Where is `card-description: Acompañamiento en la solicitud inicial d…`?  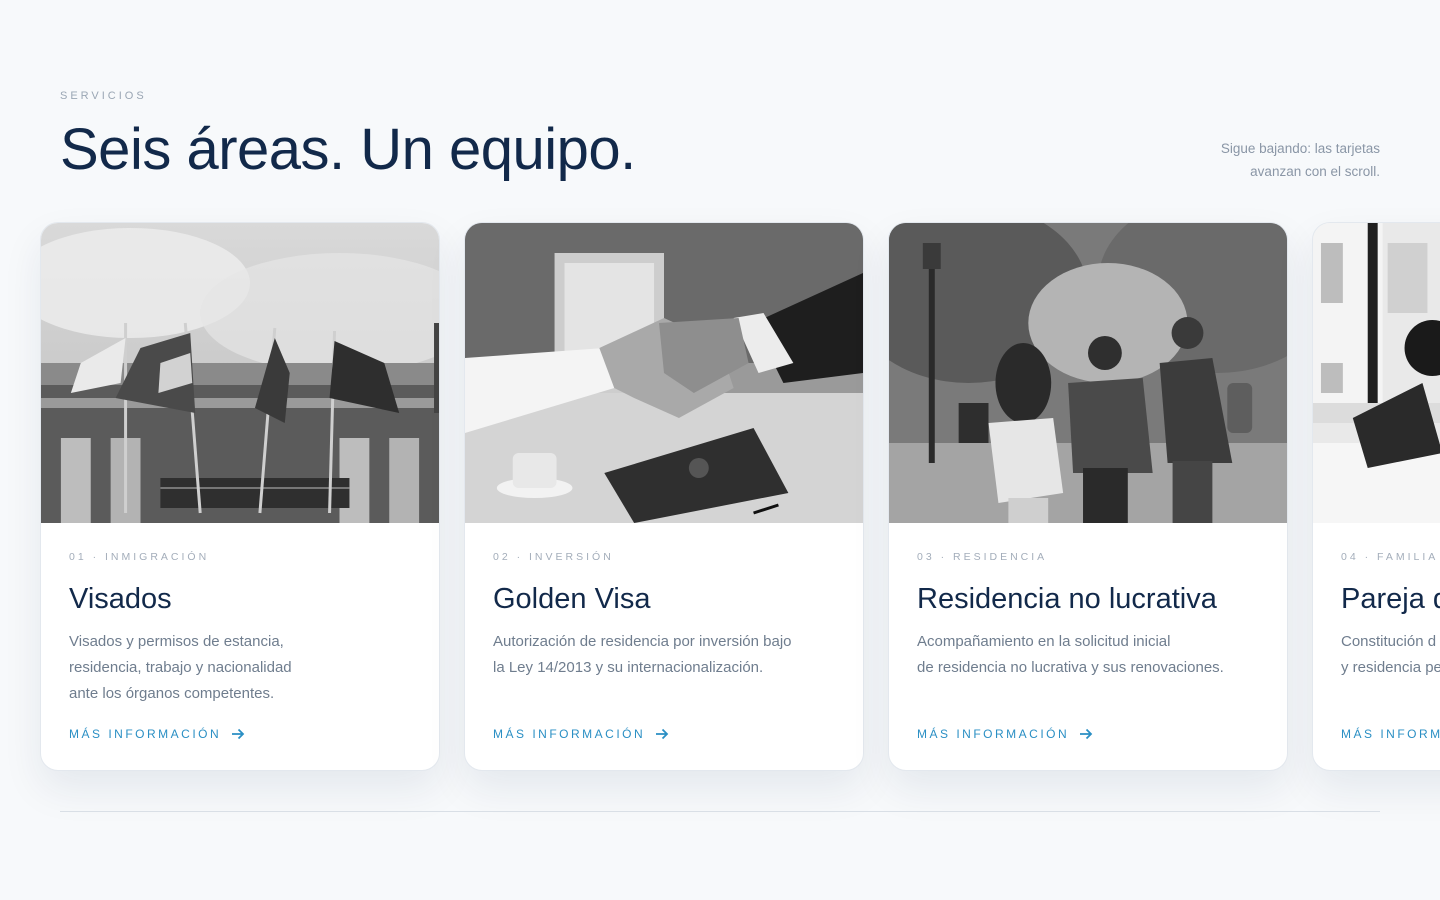
card-description: Acompañamiento en la solicitud inicial d… is located at coordinates (1070, 654).